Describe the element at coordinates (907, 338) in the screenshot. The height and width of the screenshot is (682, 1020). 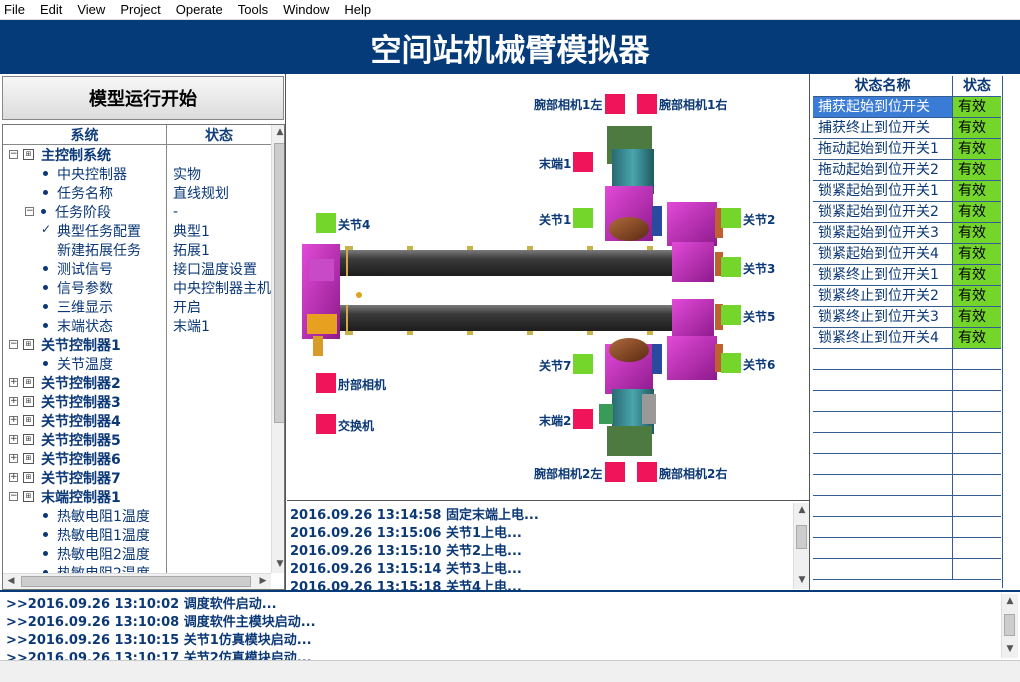
I see `status-row: 锁紧终止到位开关4 有效` at that location.